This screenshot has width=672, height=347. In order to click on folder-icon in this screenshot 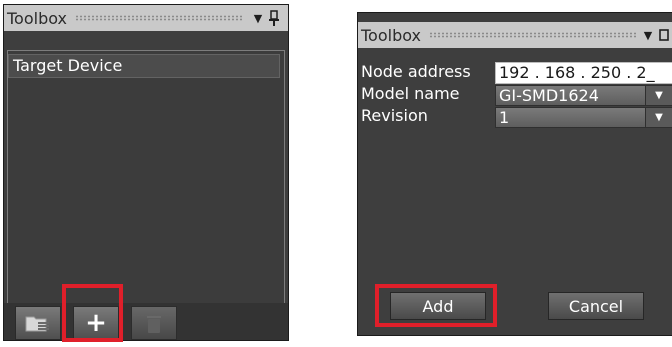, I will do `click(37, 324)`.